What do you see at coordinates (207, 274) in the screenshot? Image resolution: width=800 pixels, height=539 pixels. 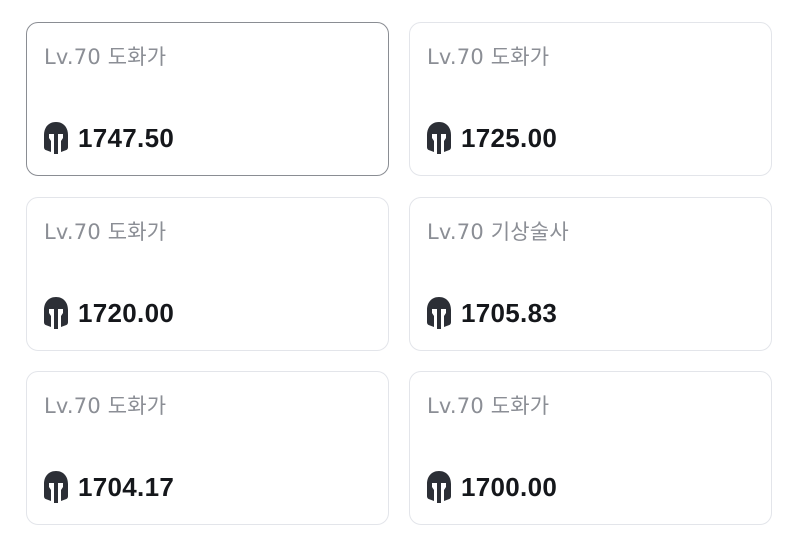 I see `character-card: Lv.70 도화가 1720.00` at bounding box center [207, 274].